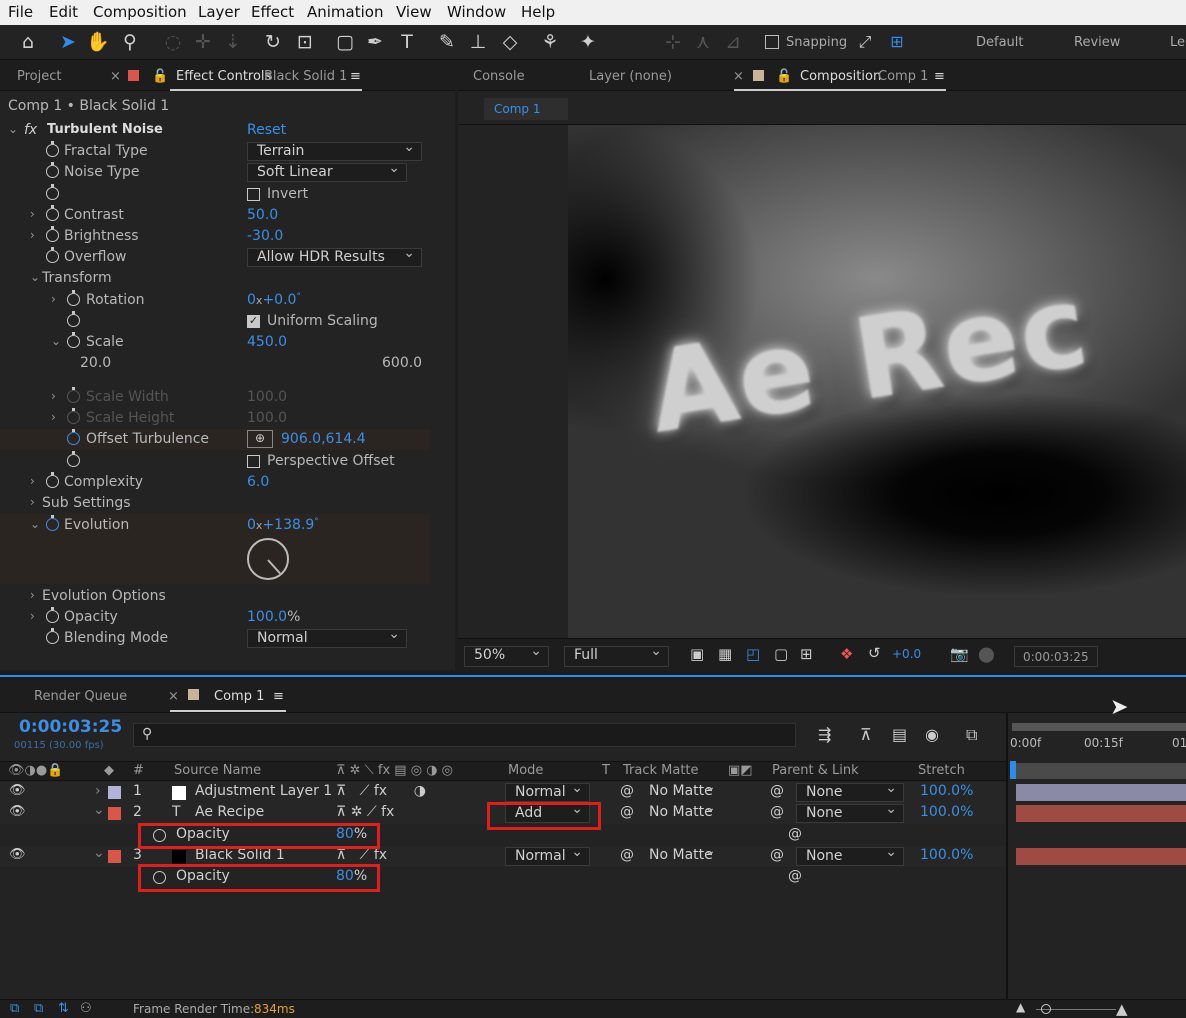  I want to click on evolution-degrees: +138.9, so click(288, 525).